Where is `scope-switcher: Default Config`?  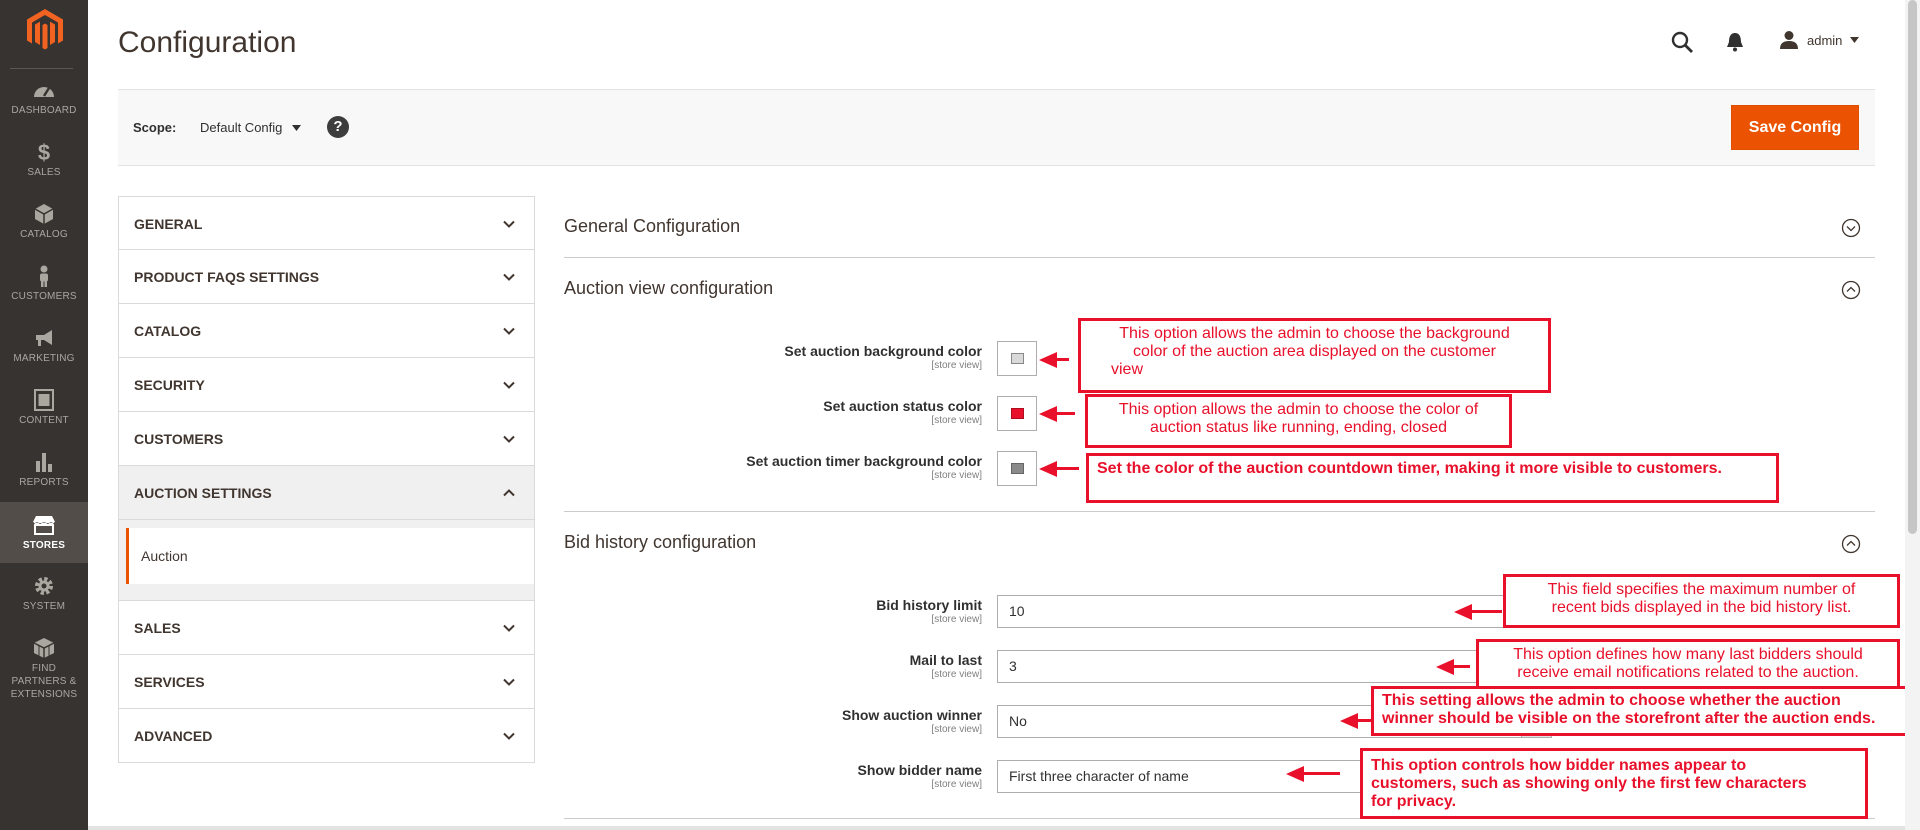 scope-switcher: Default Config is located at coordinates (251, 127).